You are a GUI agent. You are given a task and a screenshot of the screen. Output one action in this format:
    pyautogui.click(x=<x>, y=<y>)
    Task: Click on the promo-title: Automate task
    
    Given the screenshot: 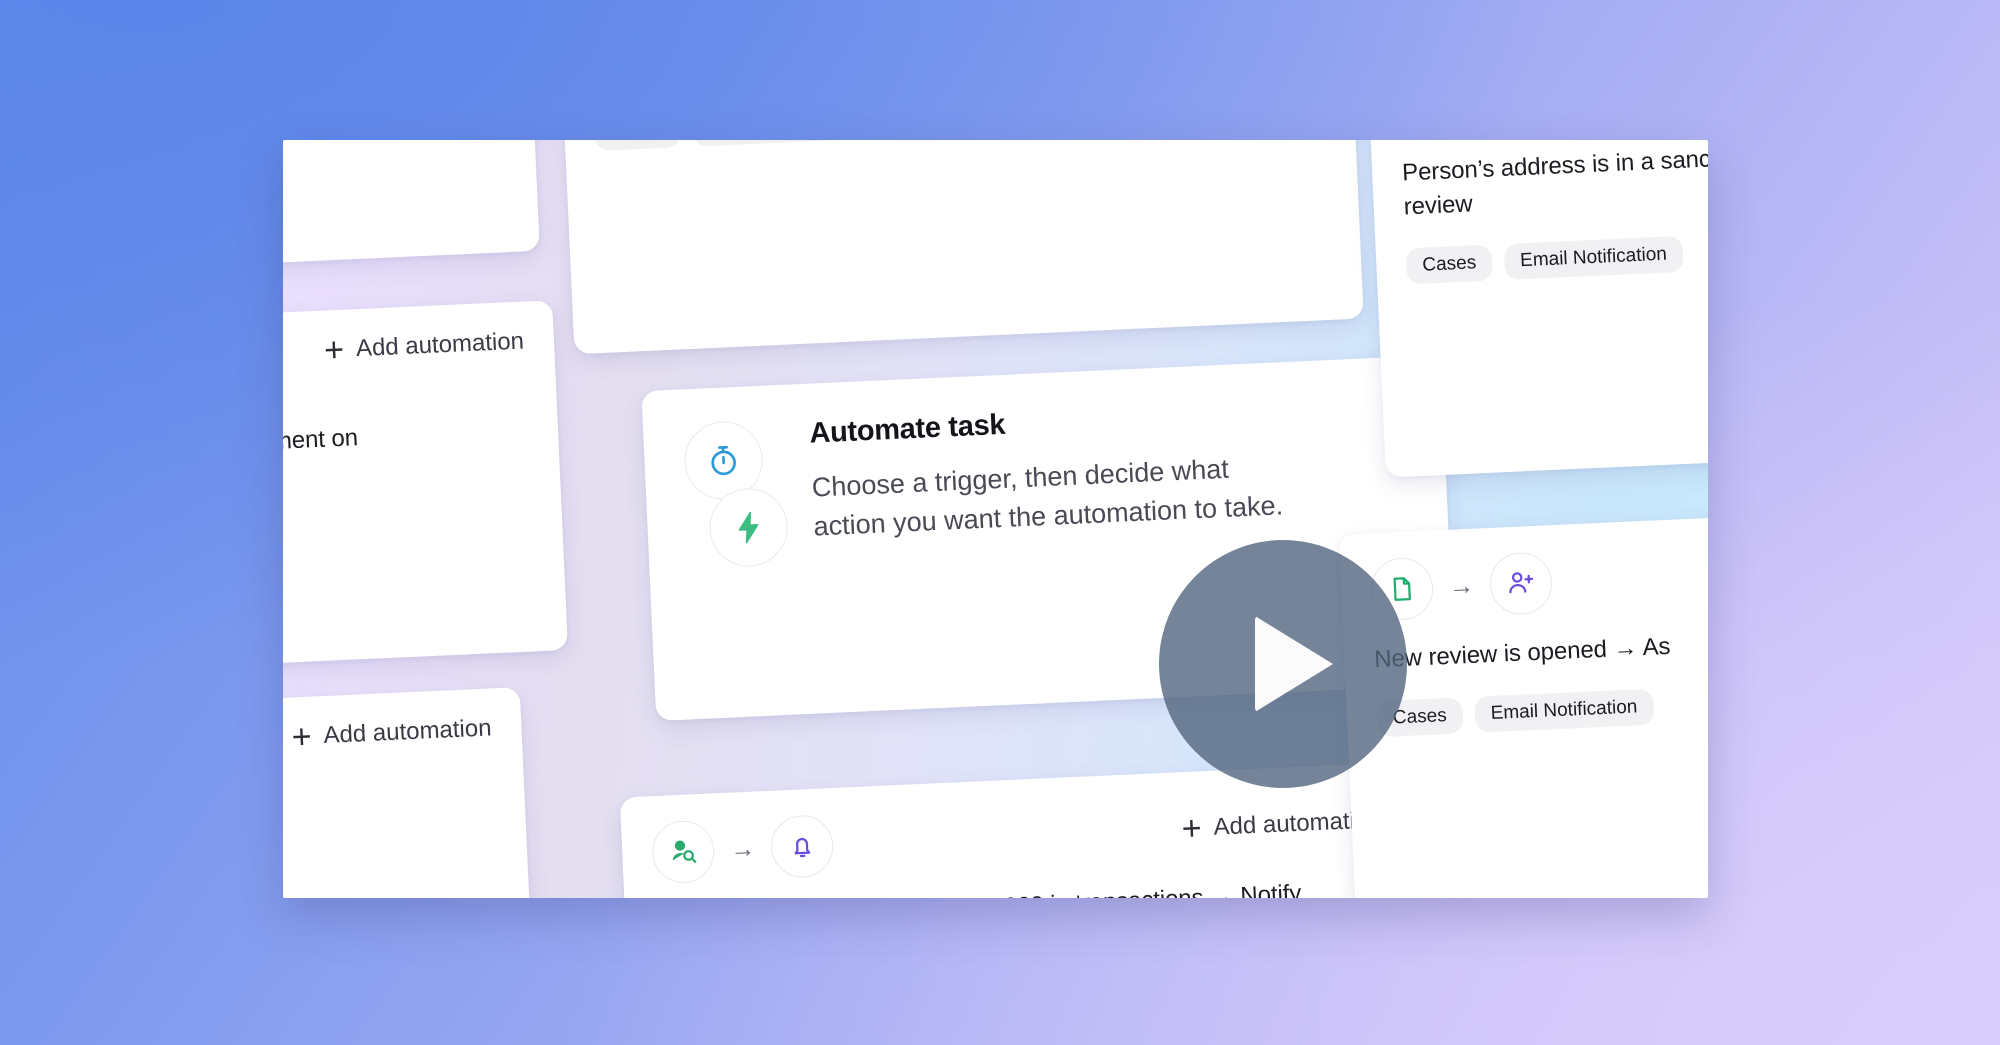 What is the action you would take?
    pyautogui.click(x=907, y=429)
    